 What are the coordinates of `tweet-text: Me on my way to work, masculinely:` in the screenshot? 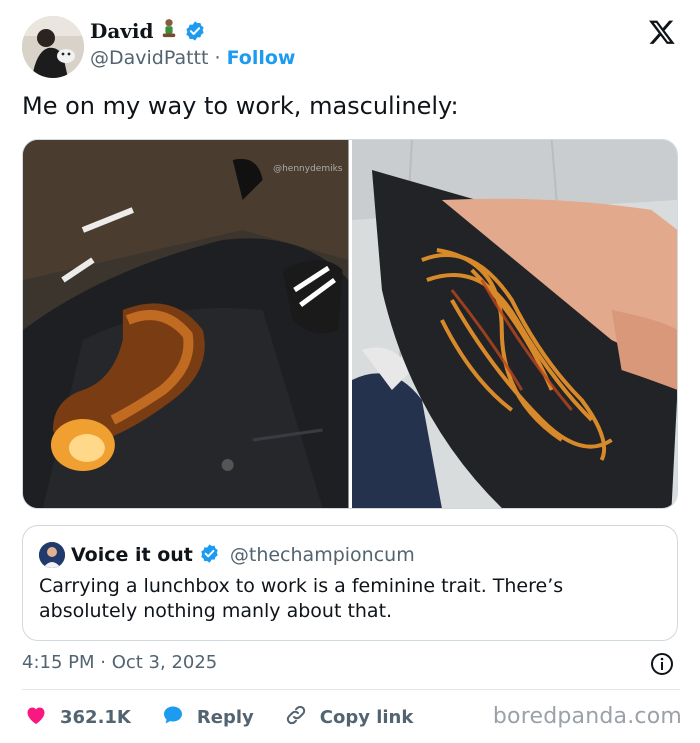 It's located at (240, 106).